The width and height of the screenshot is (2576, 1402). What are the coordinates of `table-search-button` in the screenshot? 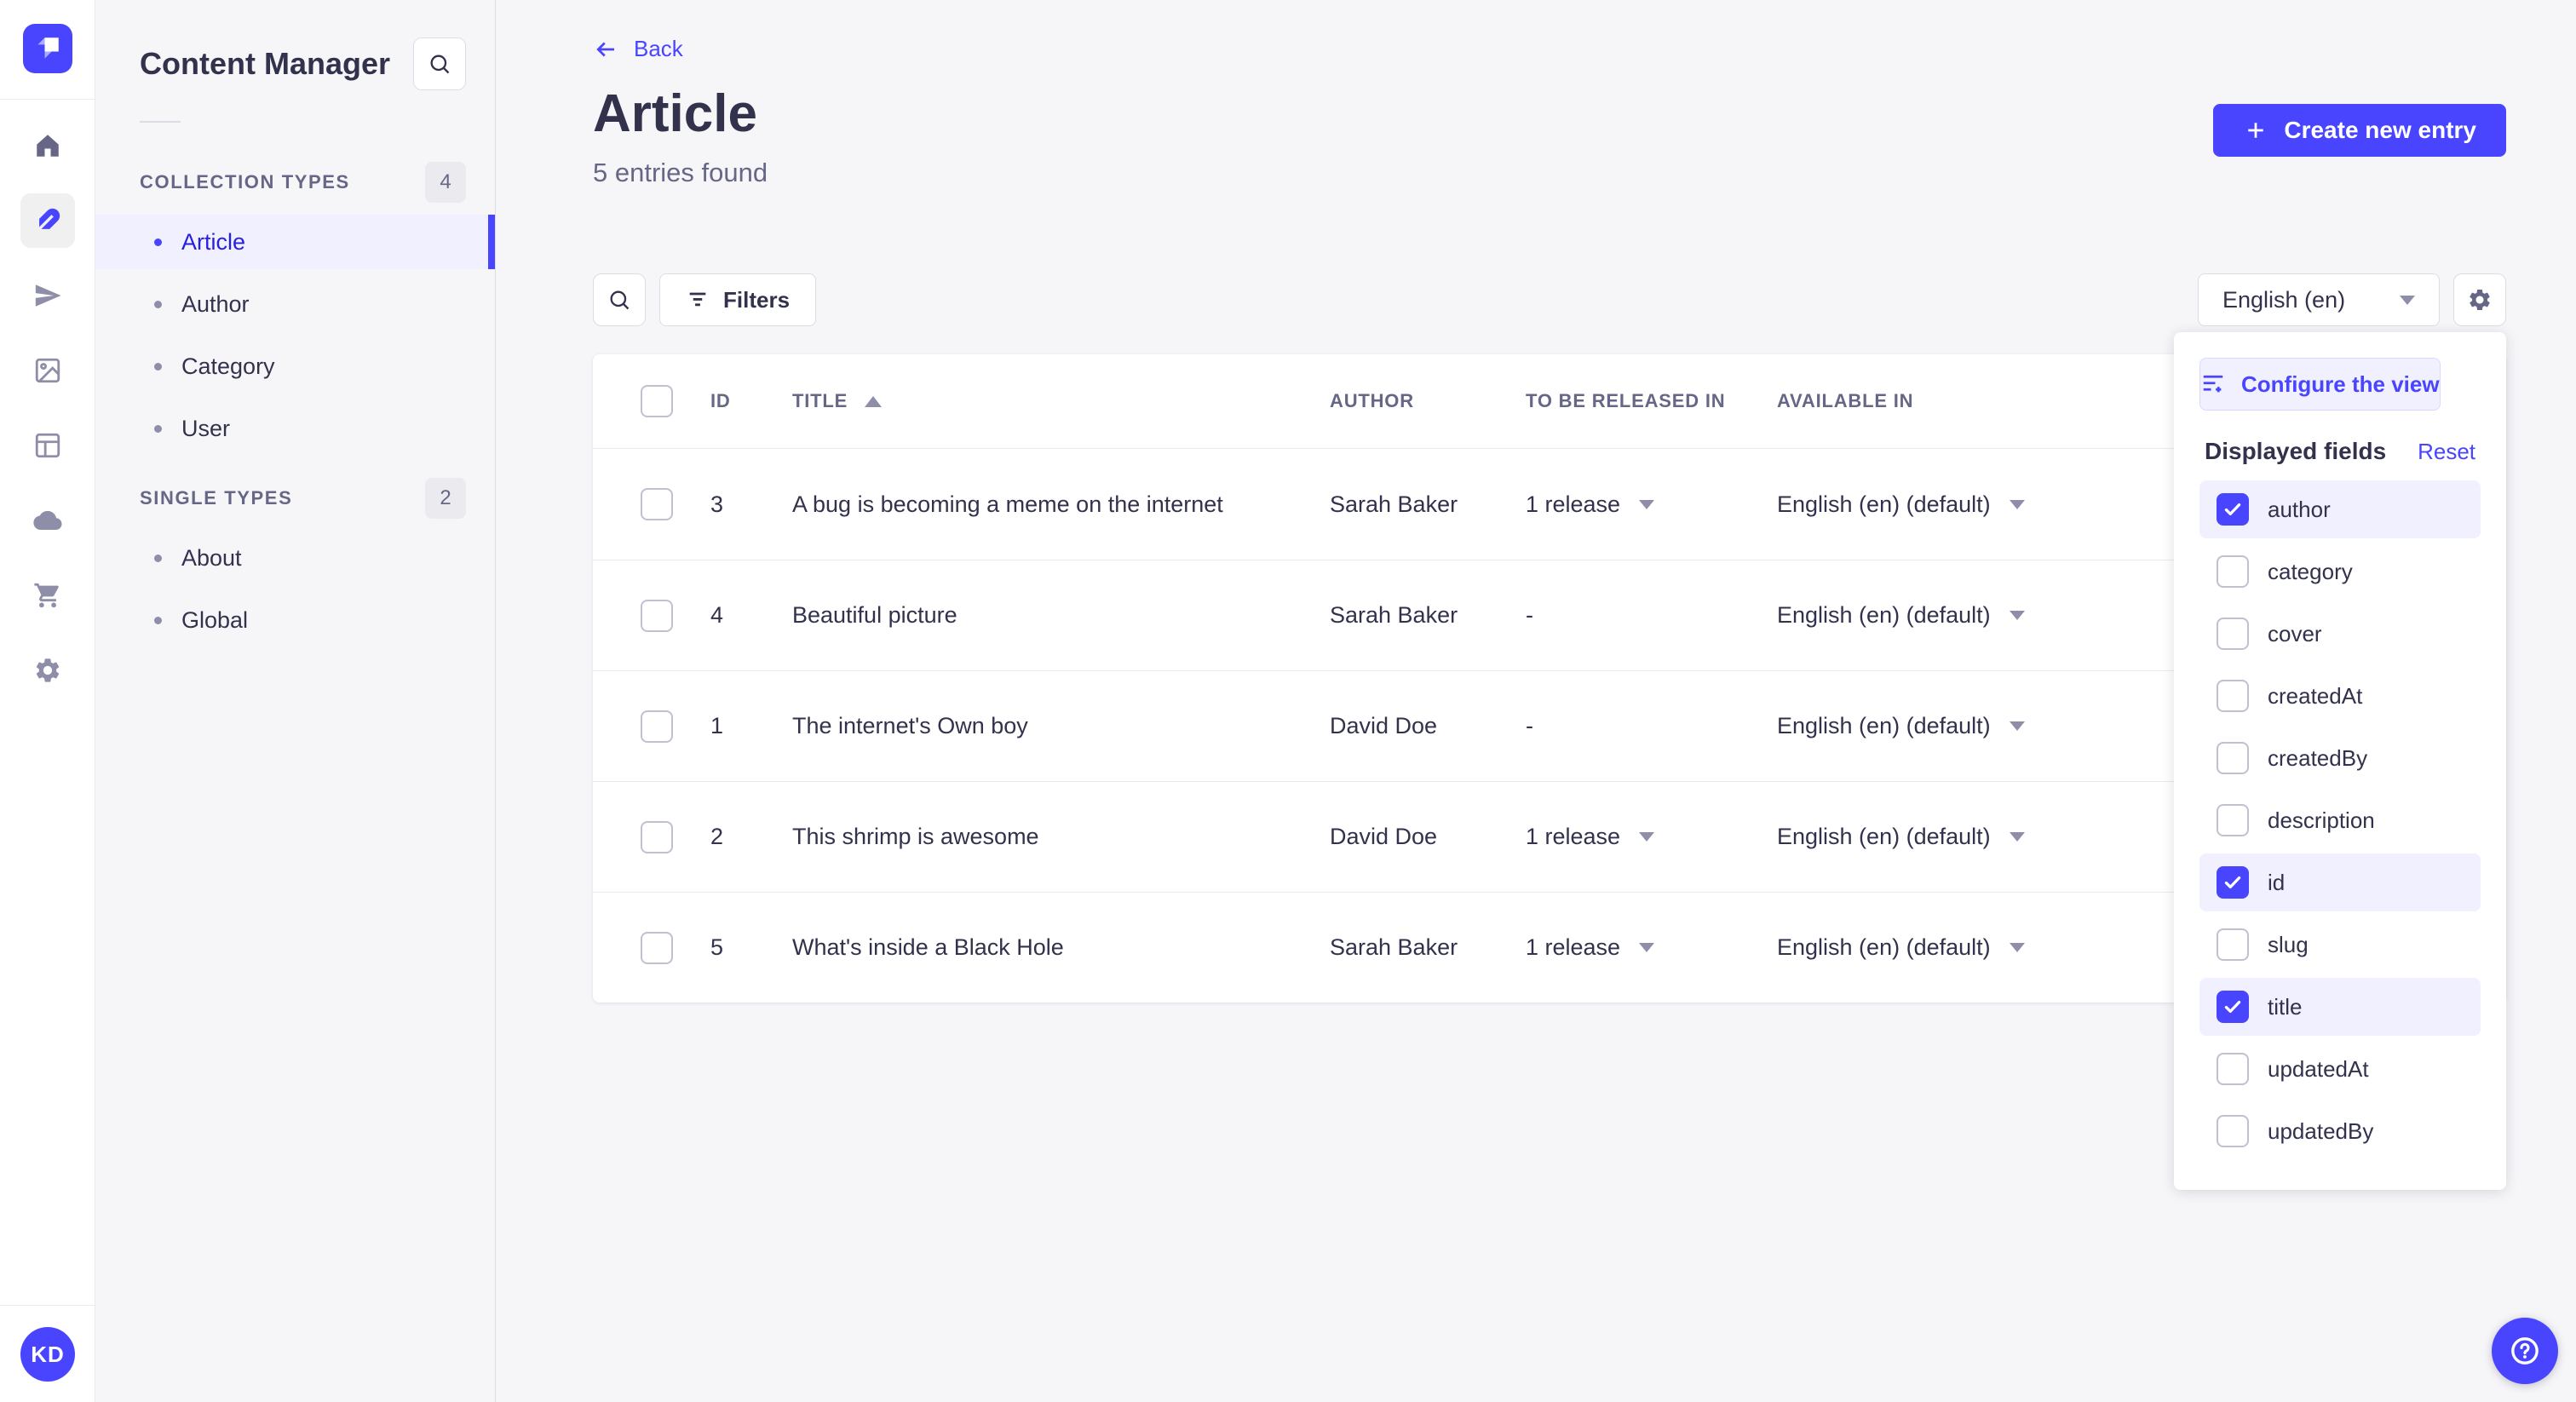 It's located at (619, 299).